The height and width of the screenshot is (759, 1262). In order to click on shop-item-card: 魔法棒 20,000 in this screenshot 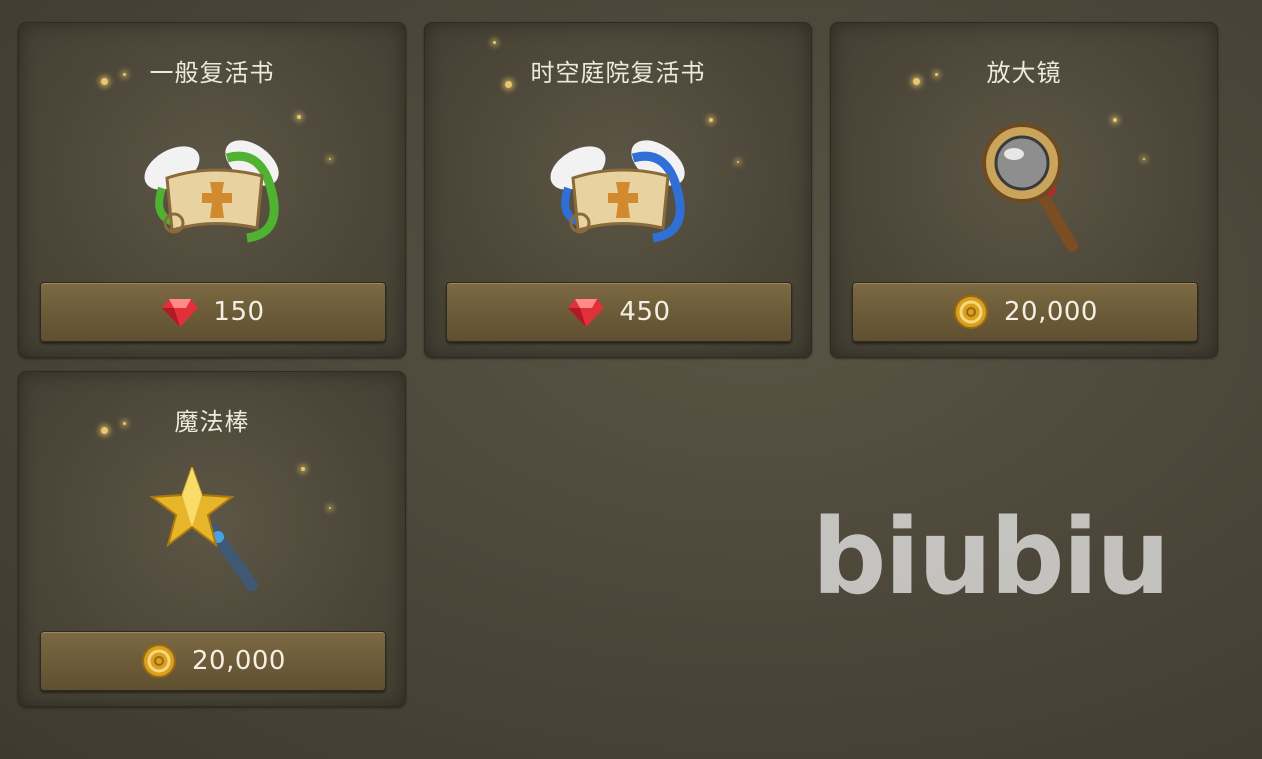, I will do `click(212, 539)`.